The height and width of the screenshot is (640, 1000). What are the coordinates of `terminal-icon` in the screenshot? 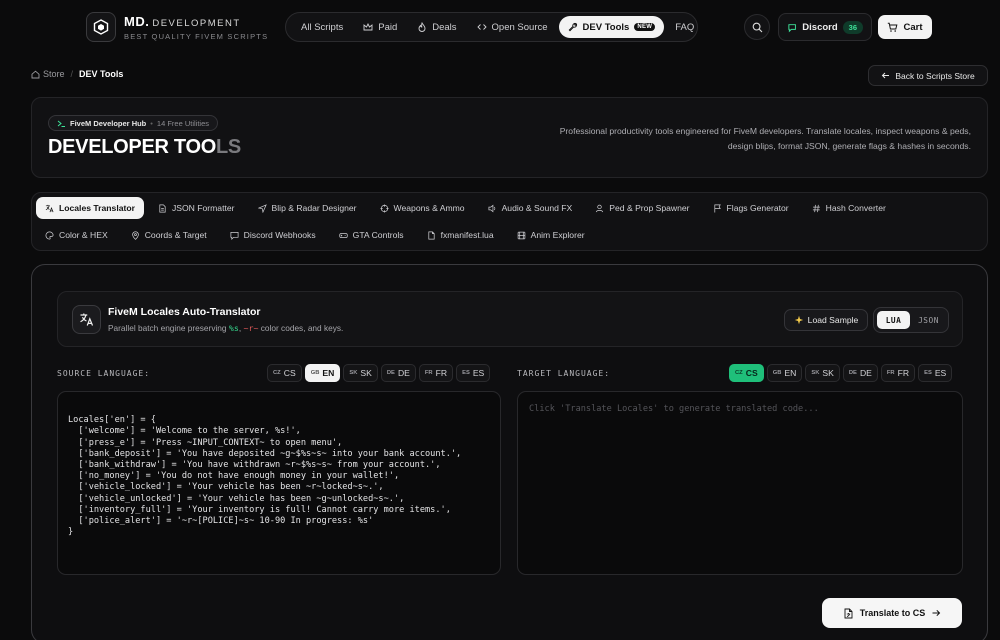 It's located at (61, 123).